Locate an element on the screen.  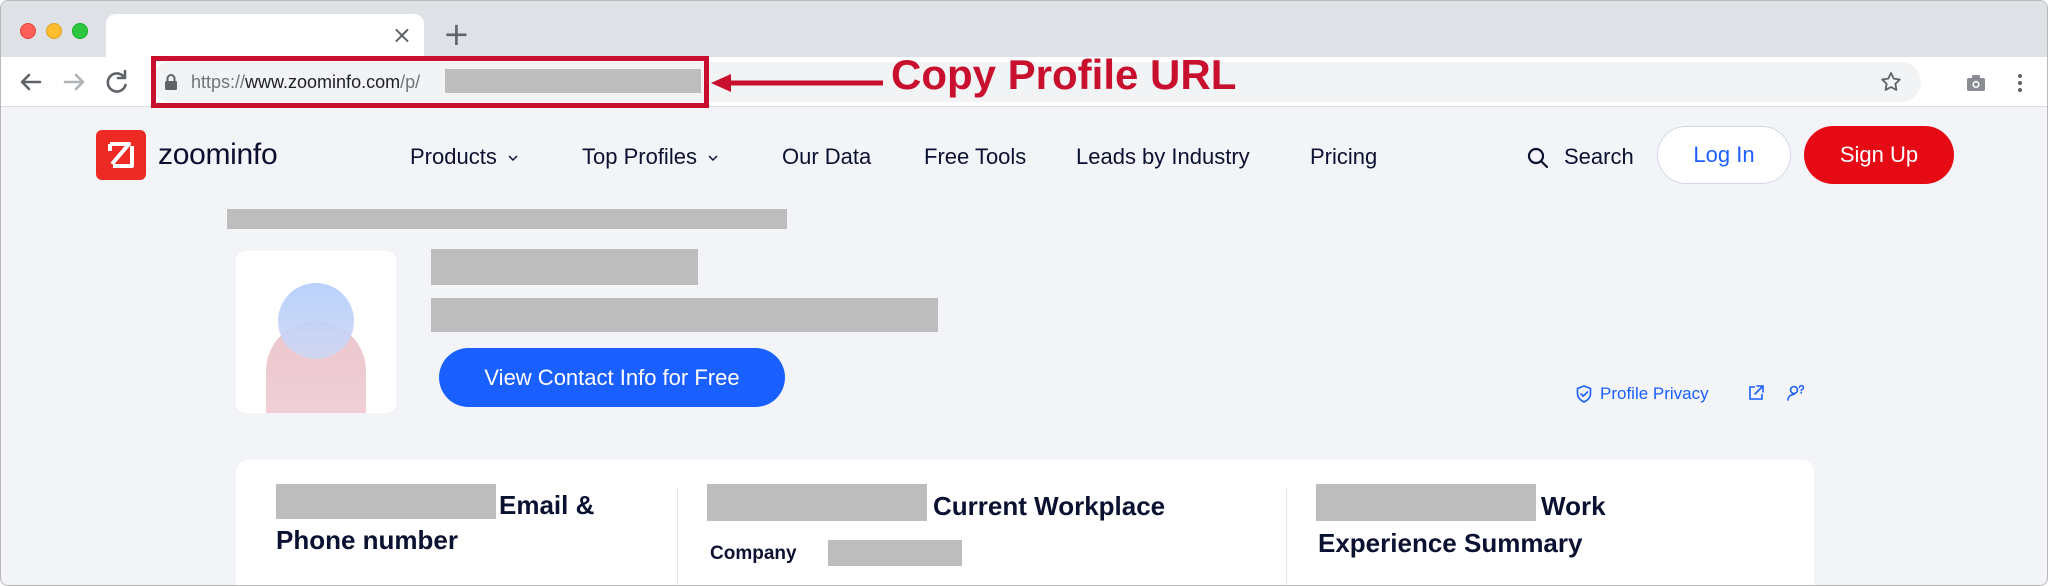
email-phone-heading: Email & is located at coordinates (547, 505).